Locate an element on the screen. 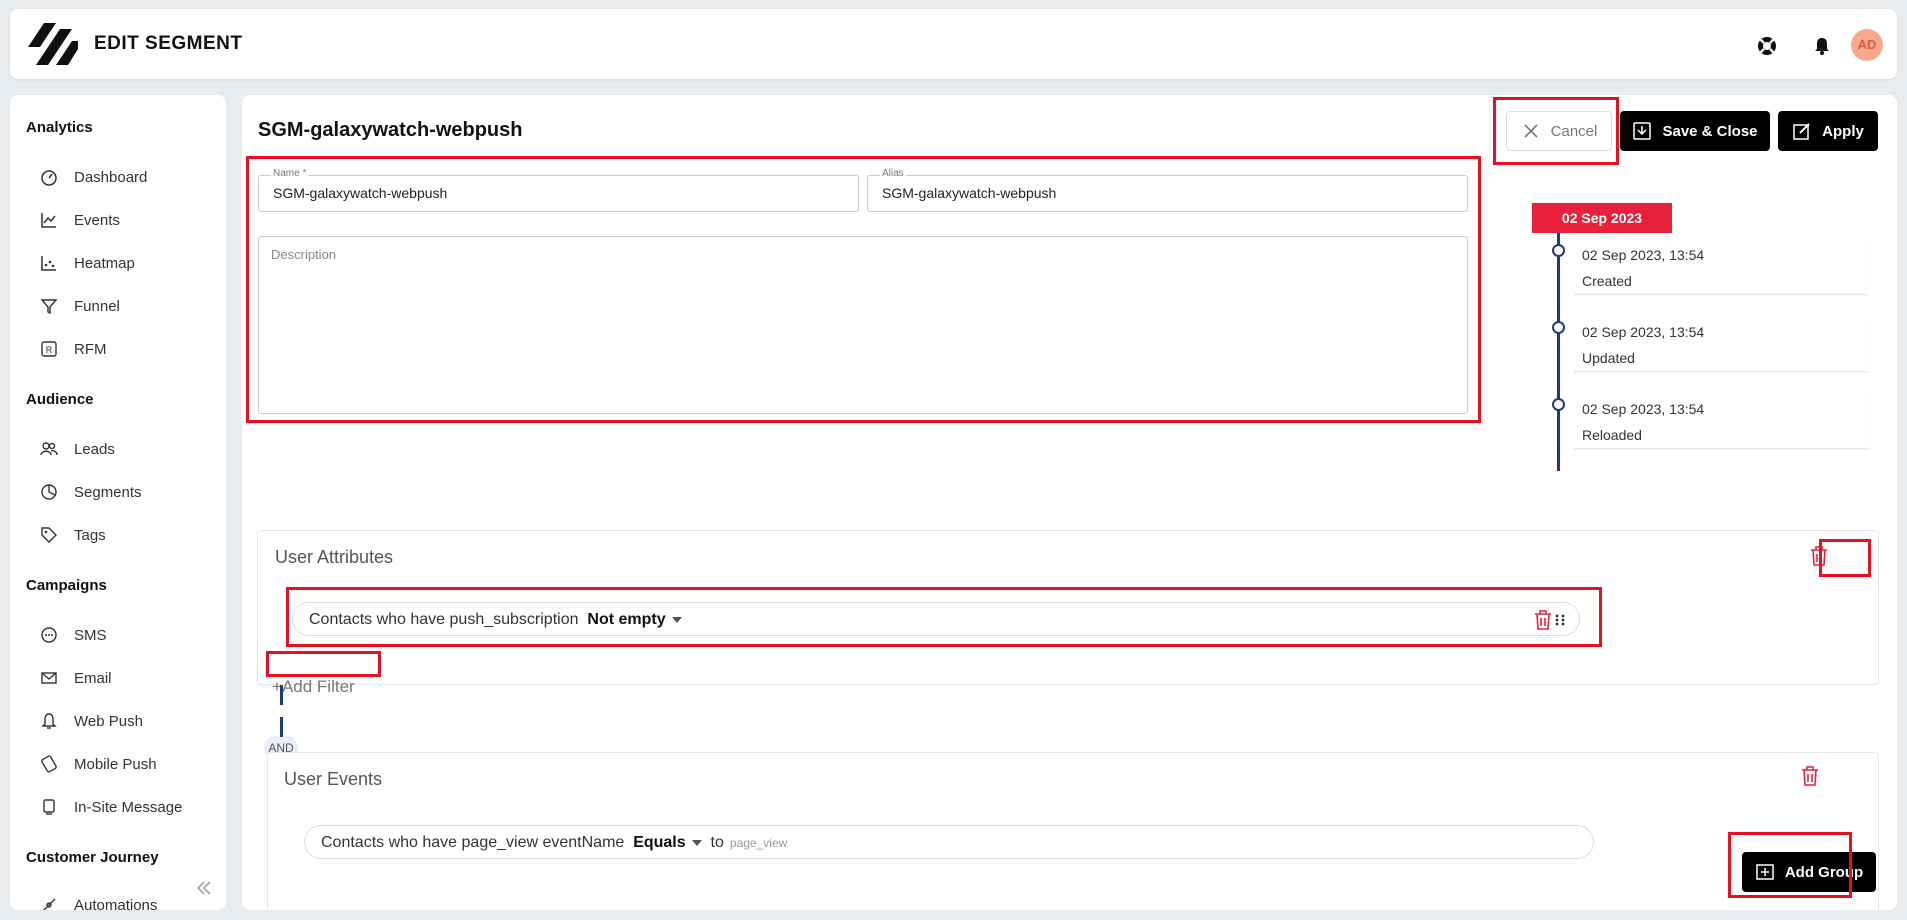 The width and height of the screenshot is (1907, 920). alias-field: Alias SGM-galaxywatch-webpush is located at coordinates (1167, 190).